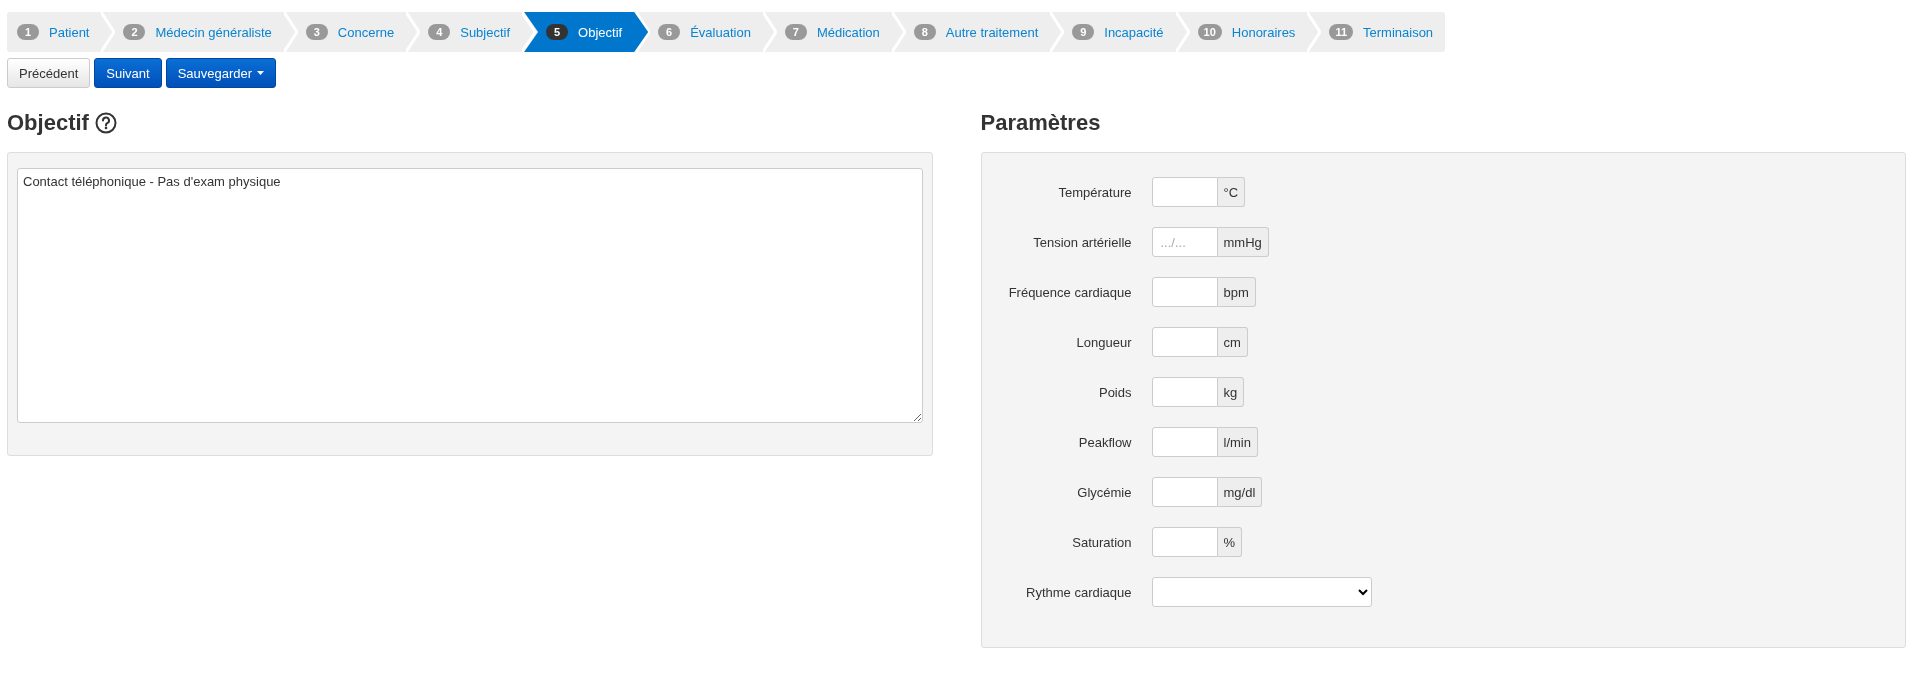  What do you see at coordinates (1209, 32) in the screenshot?
I see `step-number-badge: 10` at bounding box center [1209, 32].